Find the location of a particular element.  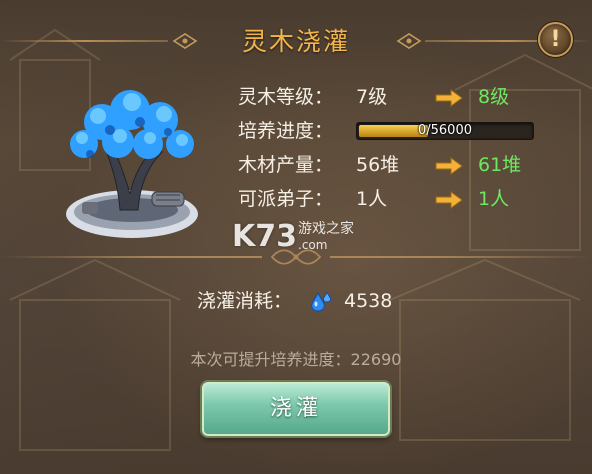

section-divider-left is located at coordinates (131, 257).